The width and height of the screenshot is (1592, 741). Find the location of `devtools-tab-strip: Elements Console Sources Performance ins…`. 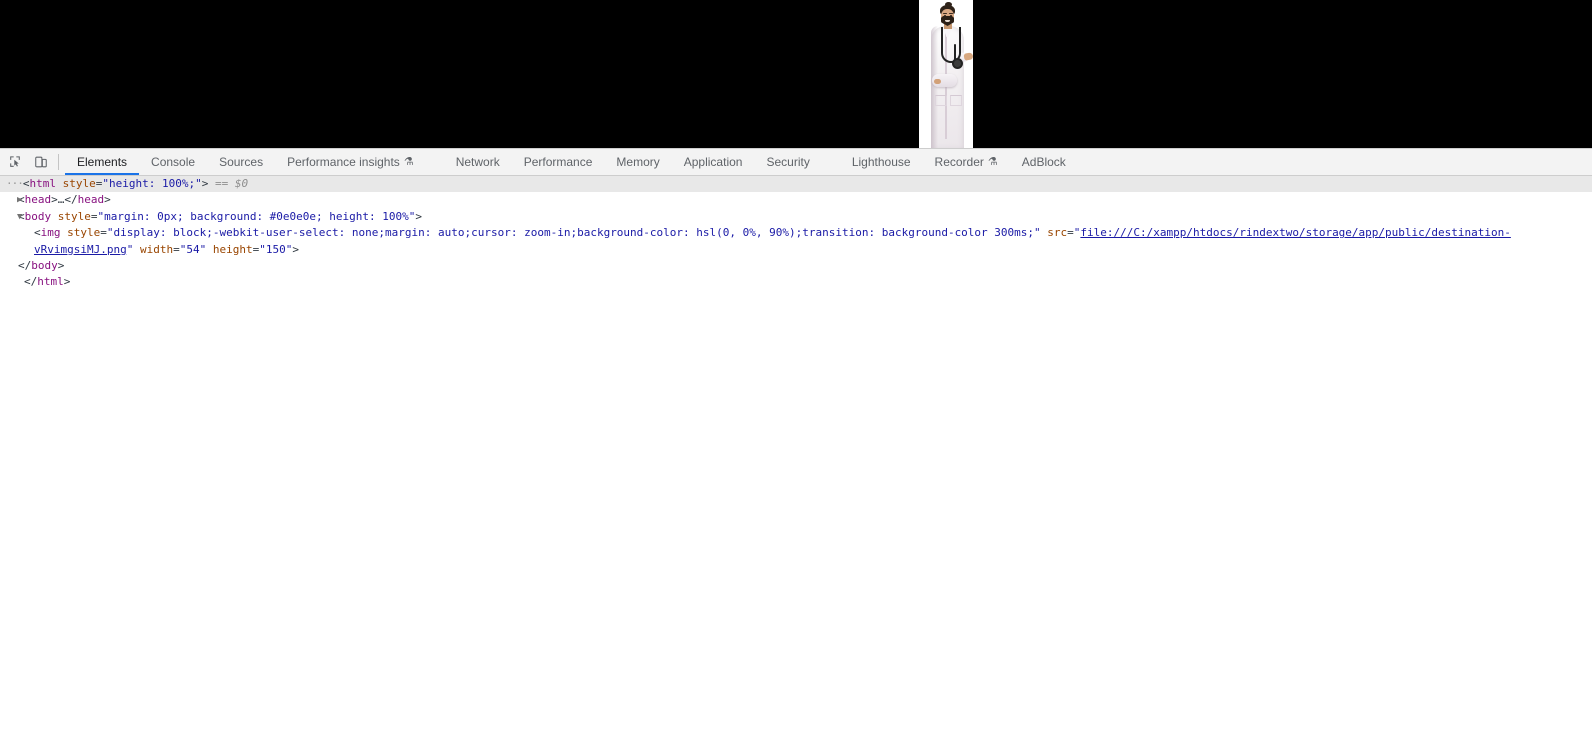

devtools-tab-strip: Elements Console Sources Performance ins… is located at coordinates (571, 162).